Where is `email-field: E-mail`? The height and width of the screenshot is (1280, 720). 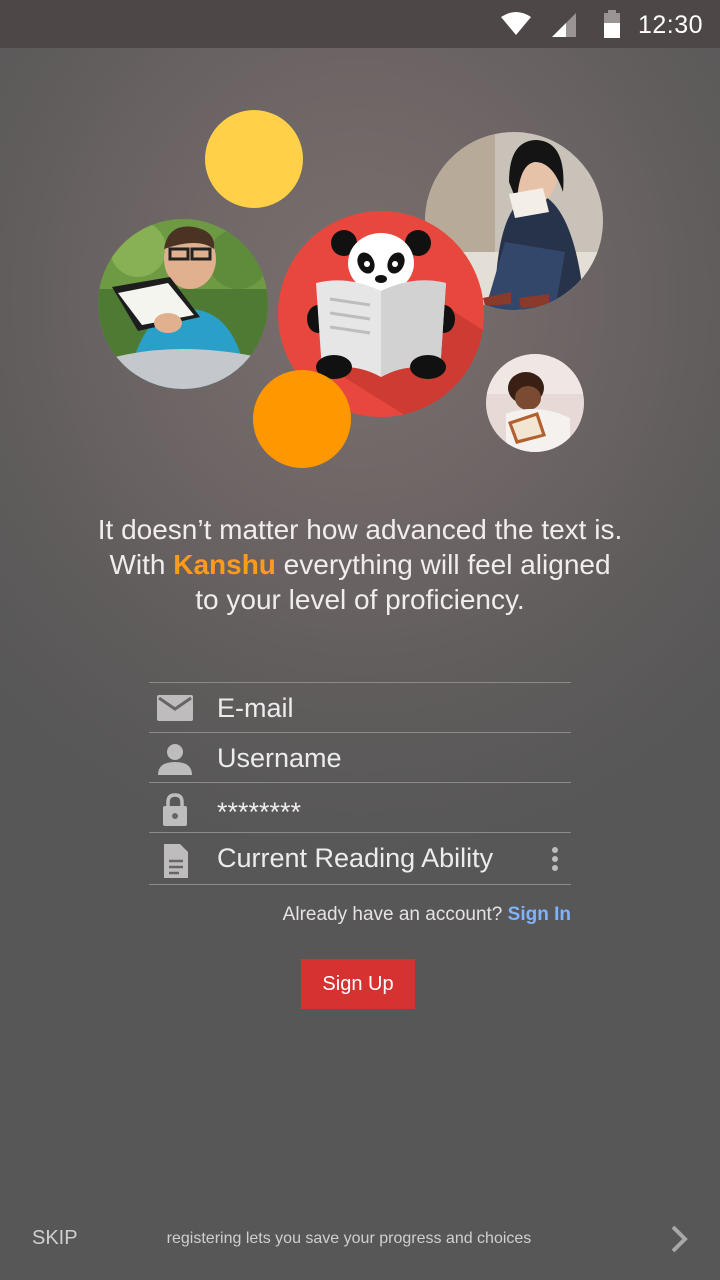 email-field: E-mail is located at coordinates (360, 707).